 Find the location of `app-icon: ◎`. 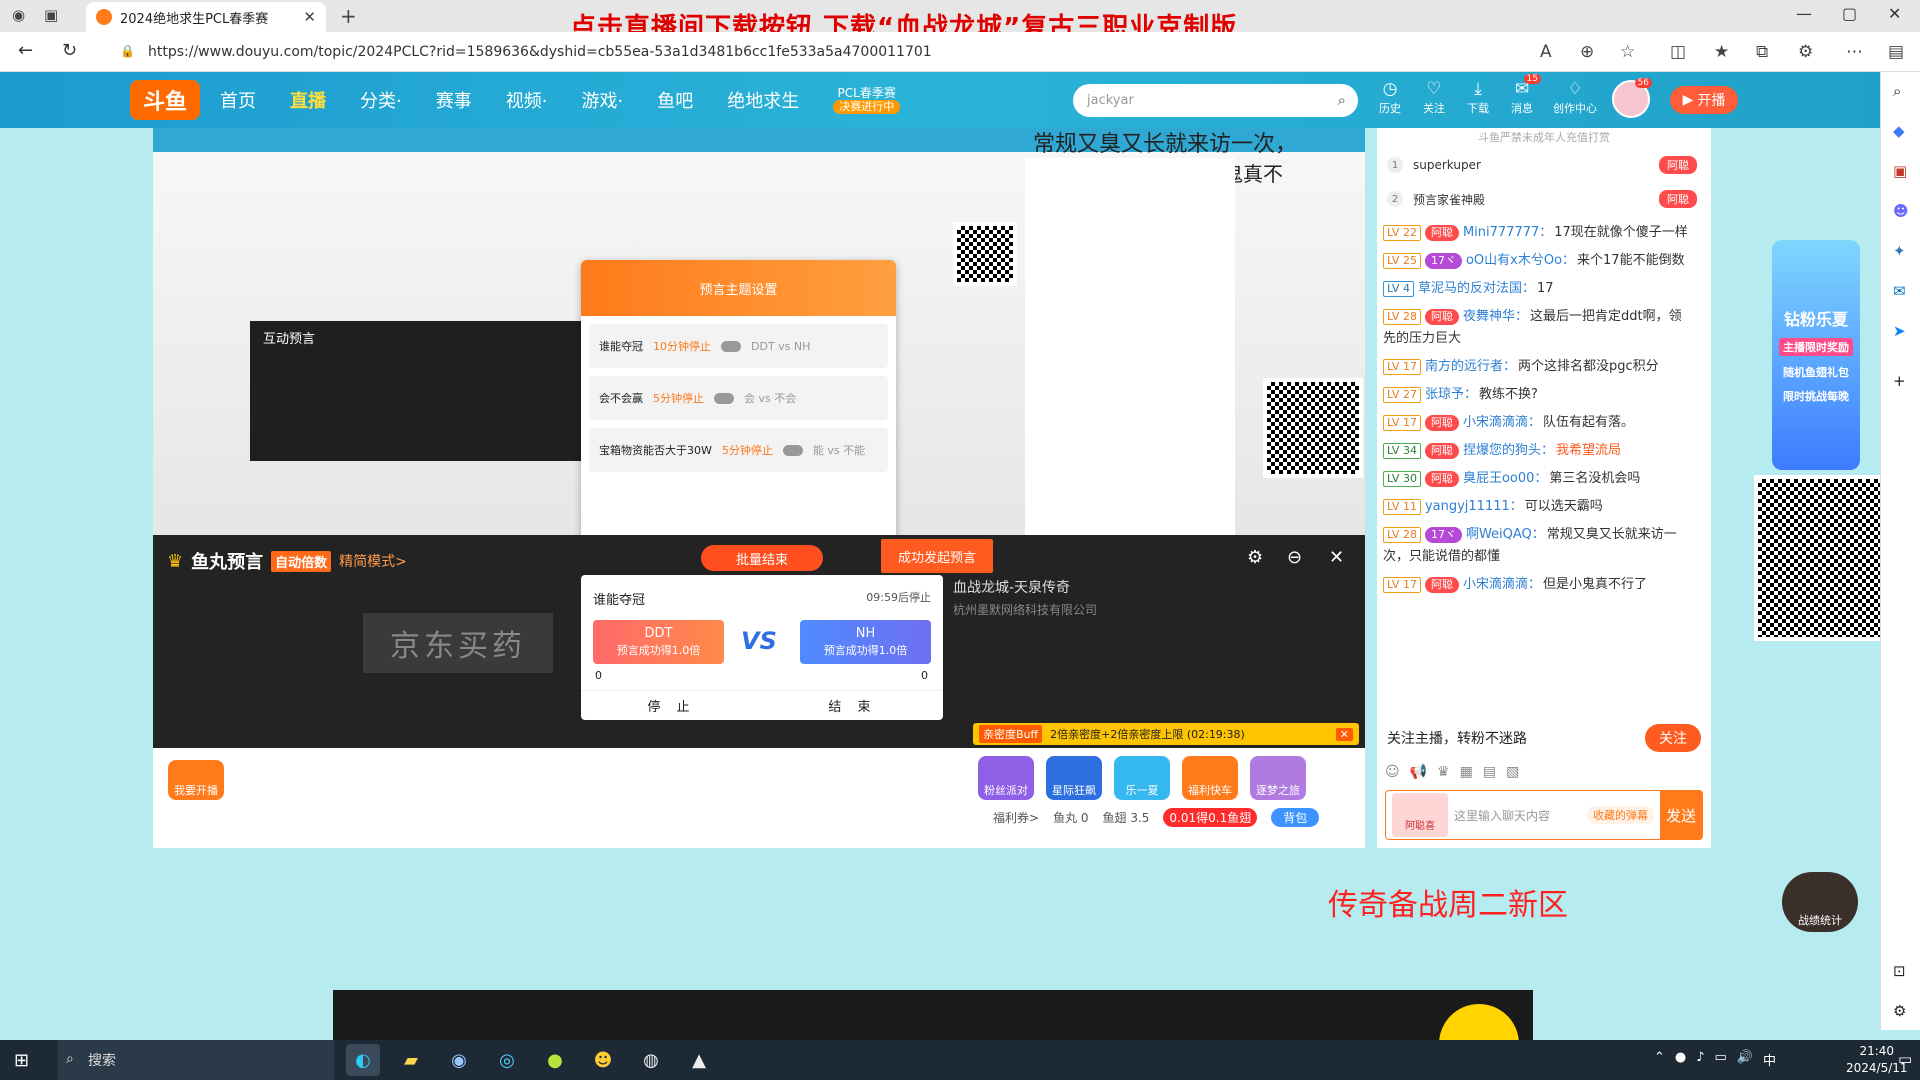

app-icon: ◎ is located at coordinates (507, 1060).